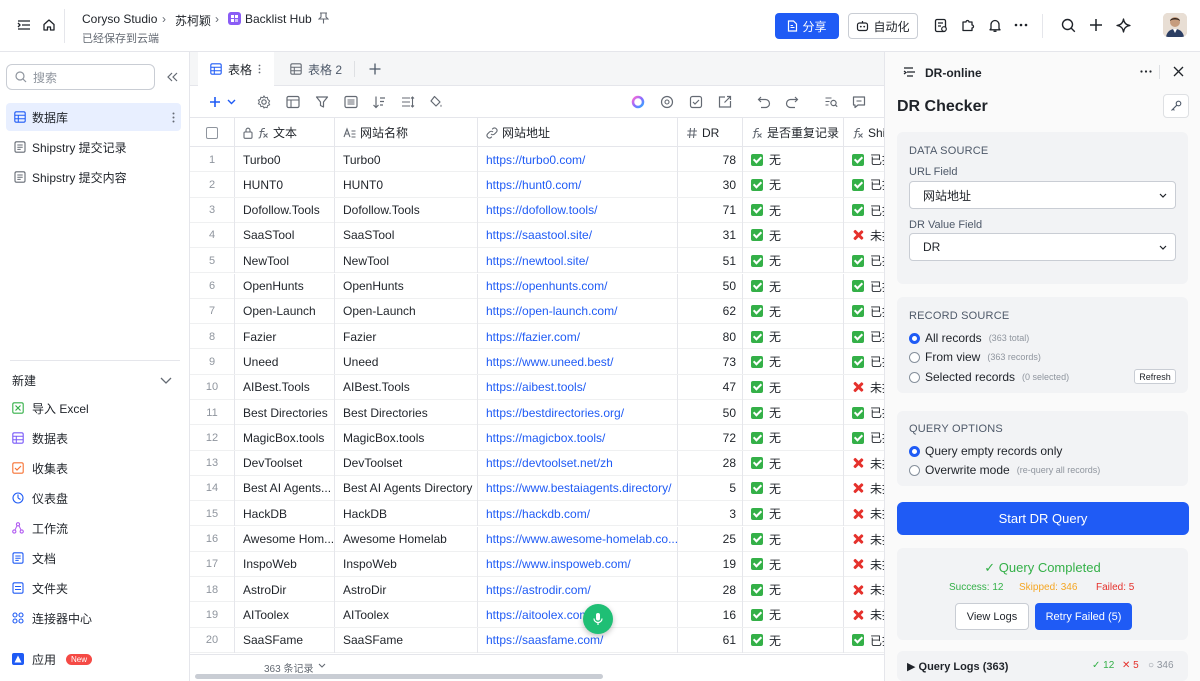 Image resolution: width=1200 pixels, height=681 pixels. I want to click on cell-text: NewTool, so click(285, 261).